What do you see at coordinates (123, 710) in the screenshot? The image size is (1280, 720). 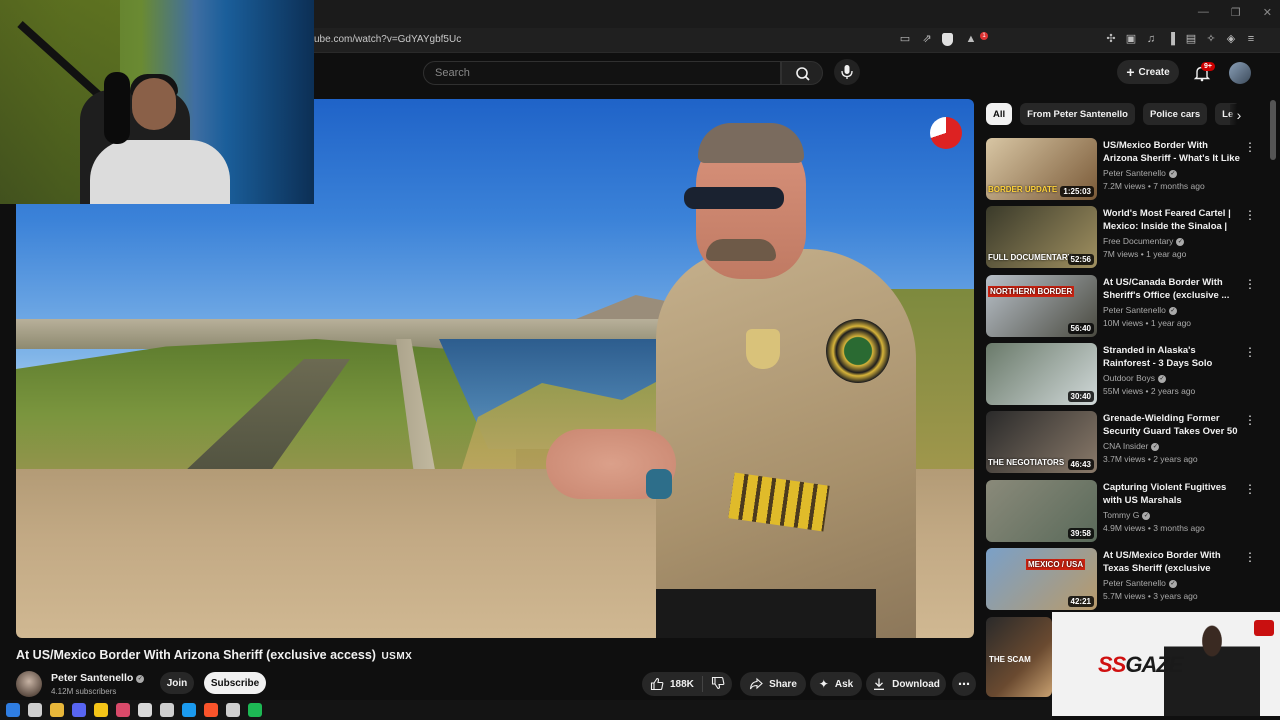 I see `app-icon-pink` at bounding box center [123, 710].